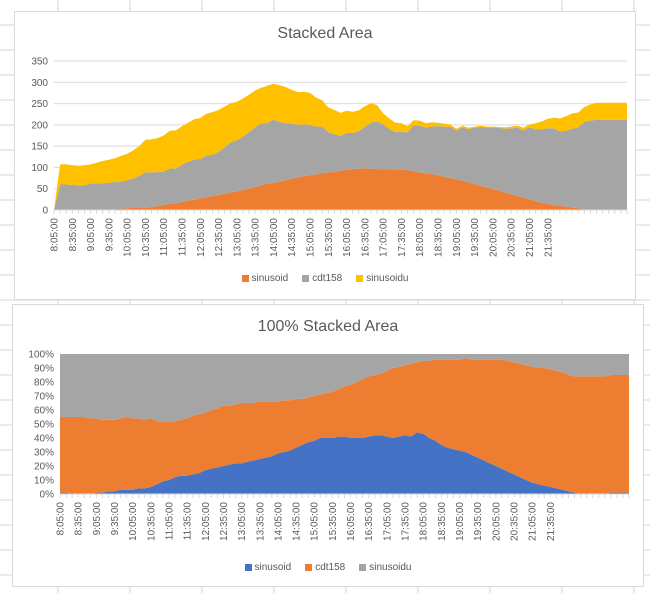 Image resolution: width=650 pixels, height=593 pixels. What do you see at coordinates (44, 439) in the screenshot?
I see `y-tick-label: 40%` at bounding box center [44, 439].